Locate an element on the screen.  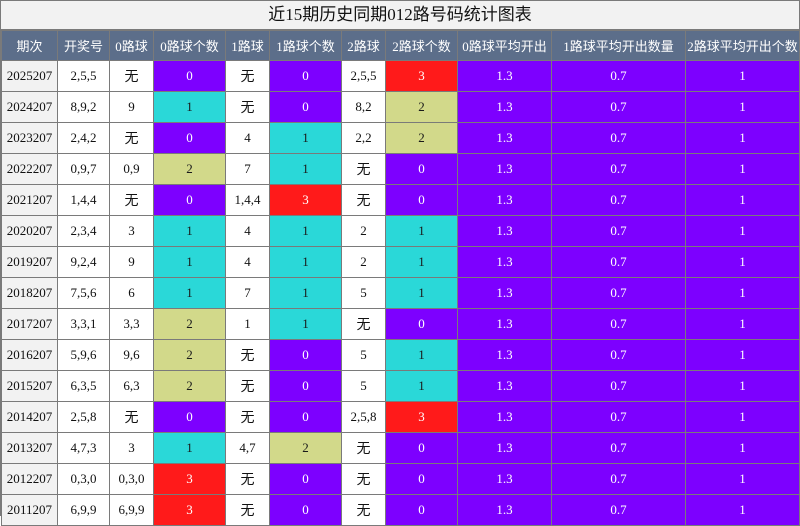
route2-ball-cell: 2,5,5 is located at coordinates (363, 76).